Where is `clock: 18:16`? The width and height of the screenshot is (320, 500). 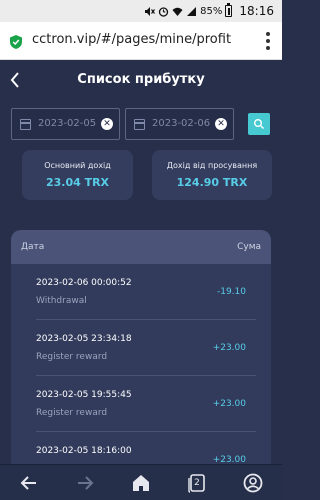 clock: 18:16 is located at coordinates (256, 11).